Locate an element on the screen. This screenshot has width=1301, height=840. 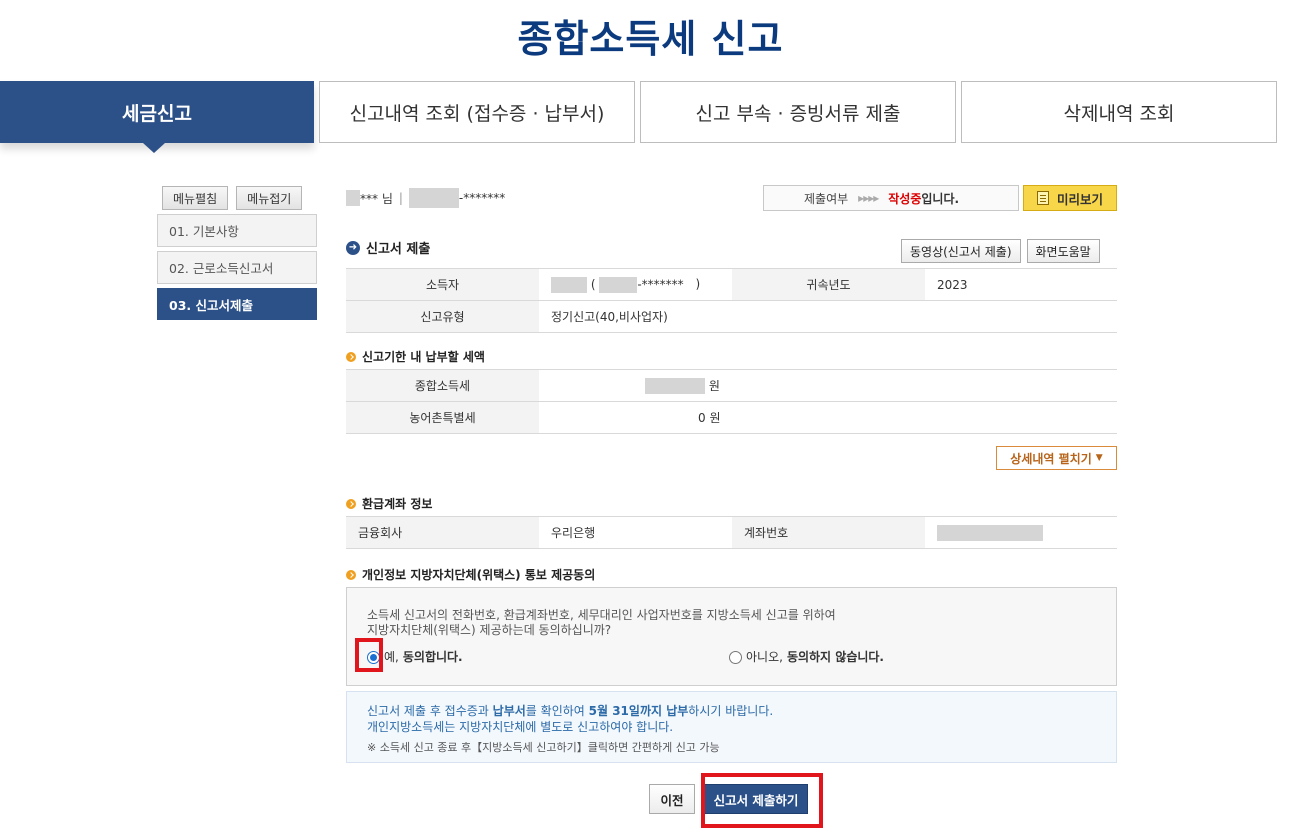
section-title: 신고서 제출 is located at coordinates (398, 249).